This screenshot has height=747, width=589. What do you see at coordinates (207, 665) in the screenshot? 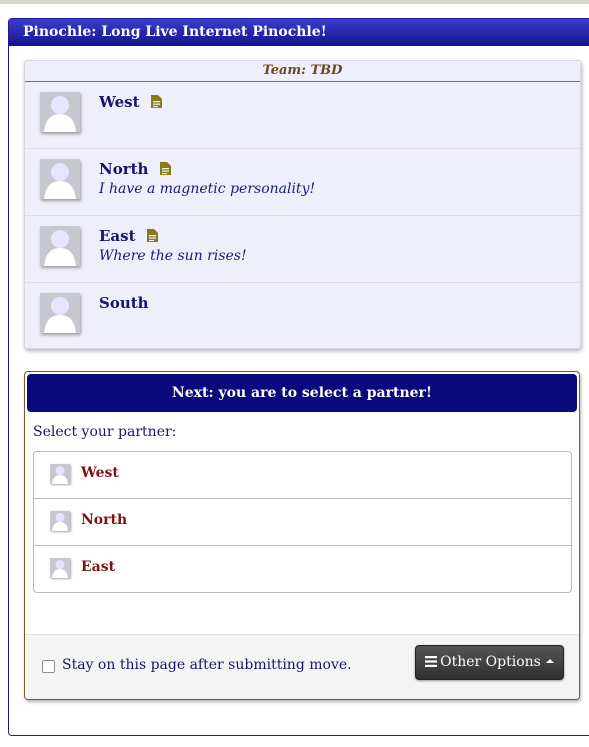
I see `stay-on-page-label: Stay on this page after submitting move.` at bounding box center [207, 665].